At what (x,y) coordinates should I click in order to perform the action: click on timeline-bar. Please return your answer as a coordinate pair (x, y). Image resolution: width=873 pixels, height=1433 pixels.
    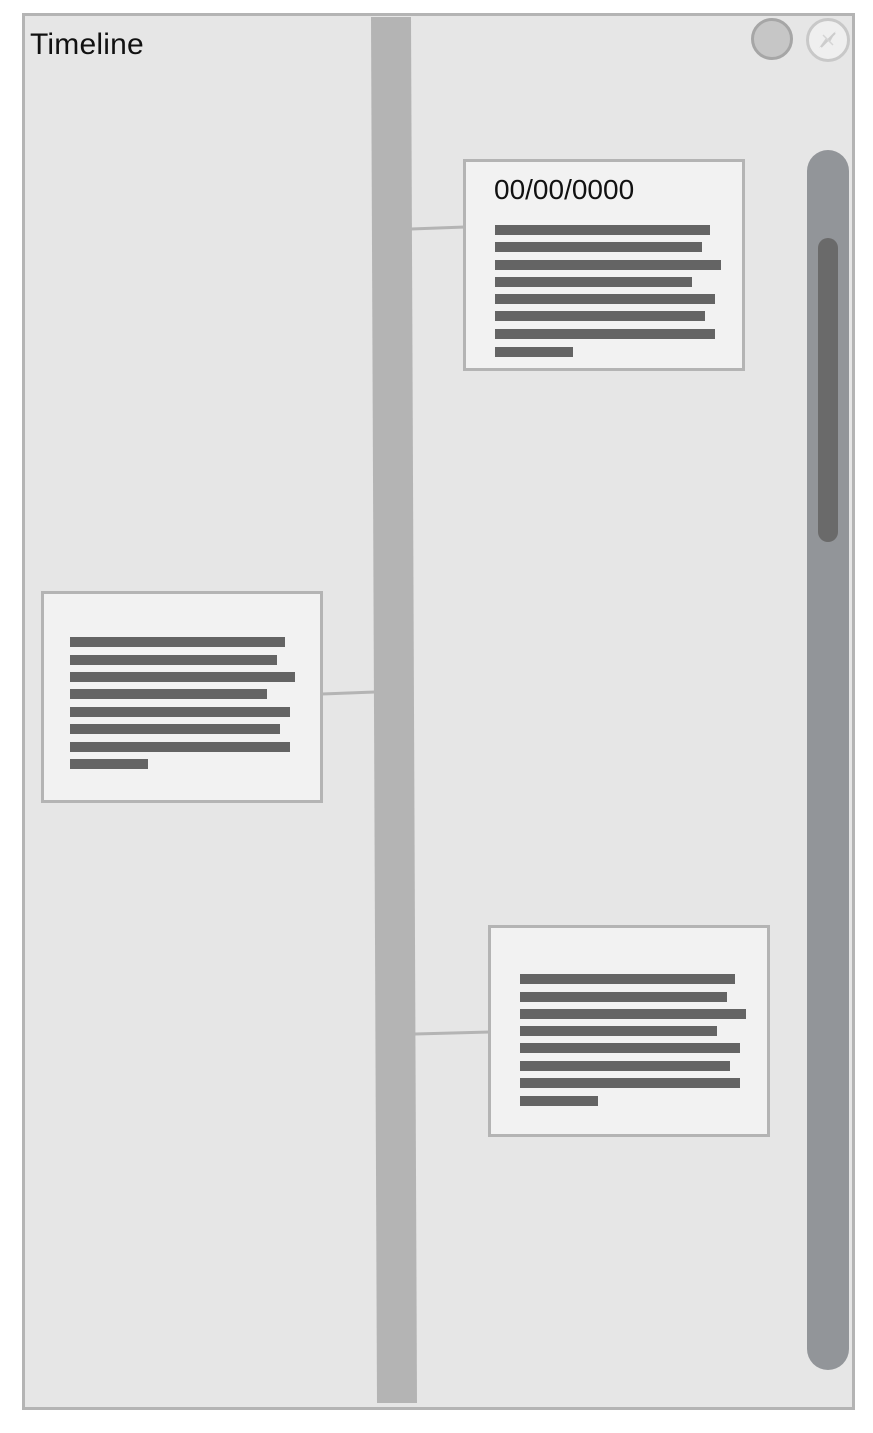
    Looking at the image, I should click on (394, 710).